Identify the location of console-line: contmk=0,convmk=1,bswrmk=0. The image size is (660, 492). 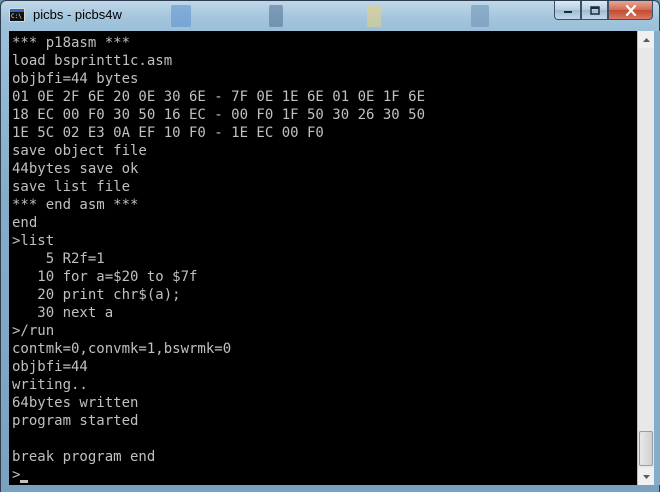
(122, 349).